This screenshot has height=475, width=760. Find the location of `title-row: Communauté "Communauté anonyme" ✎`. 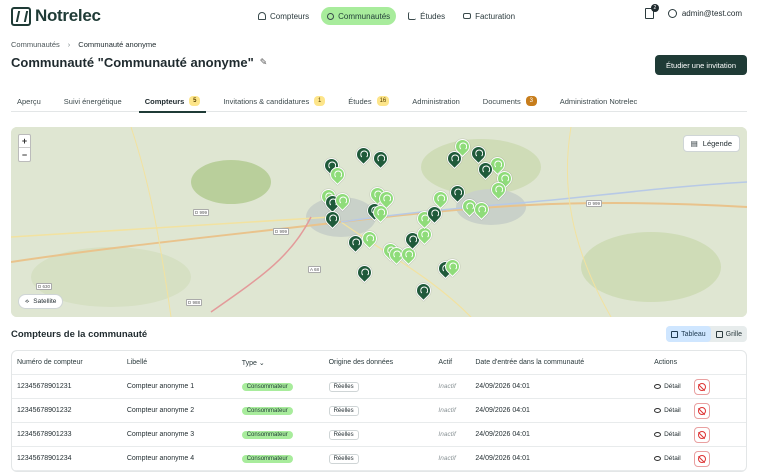

title-row: Communauté "Communauté anonyme" ✎ is located at coordinates (139, 62).